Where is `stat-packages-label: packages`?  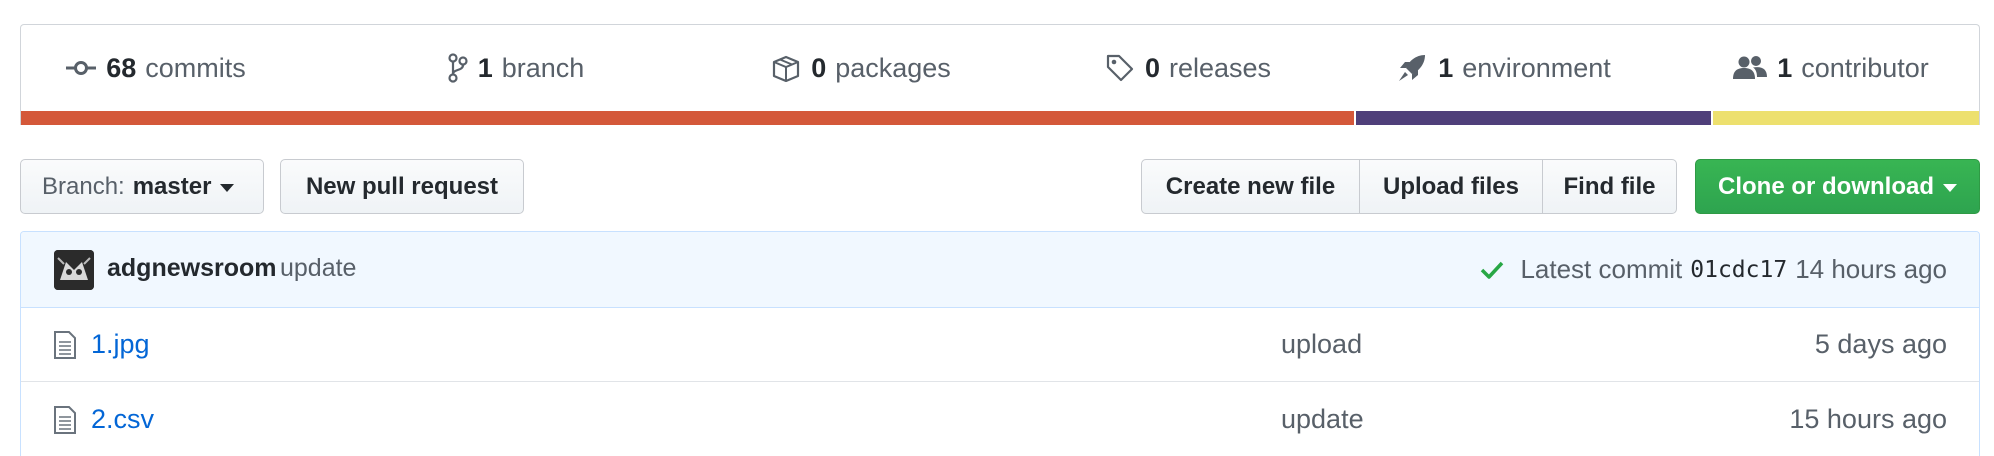
stat-packages-label: packages is located at coordinates (893, 67).